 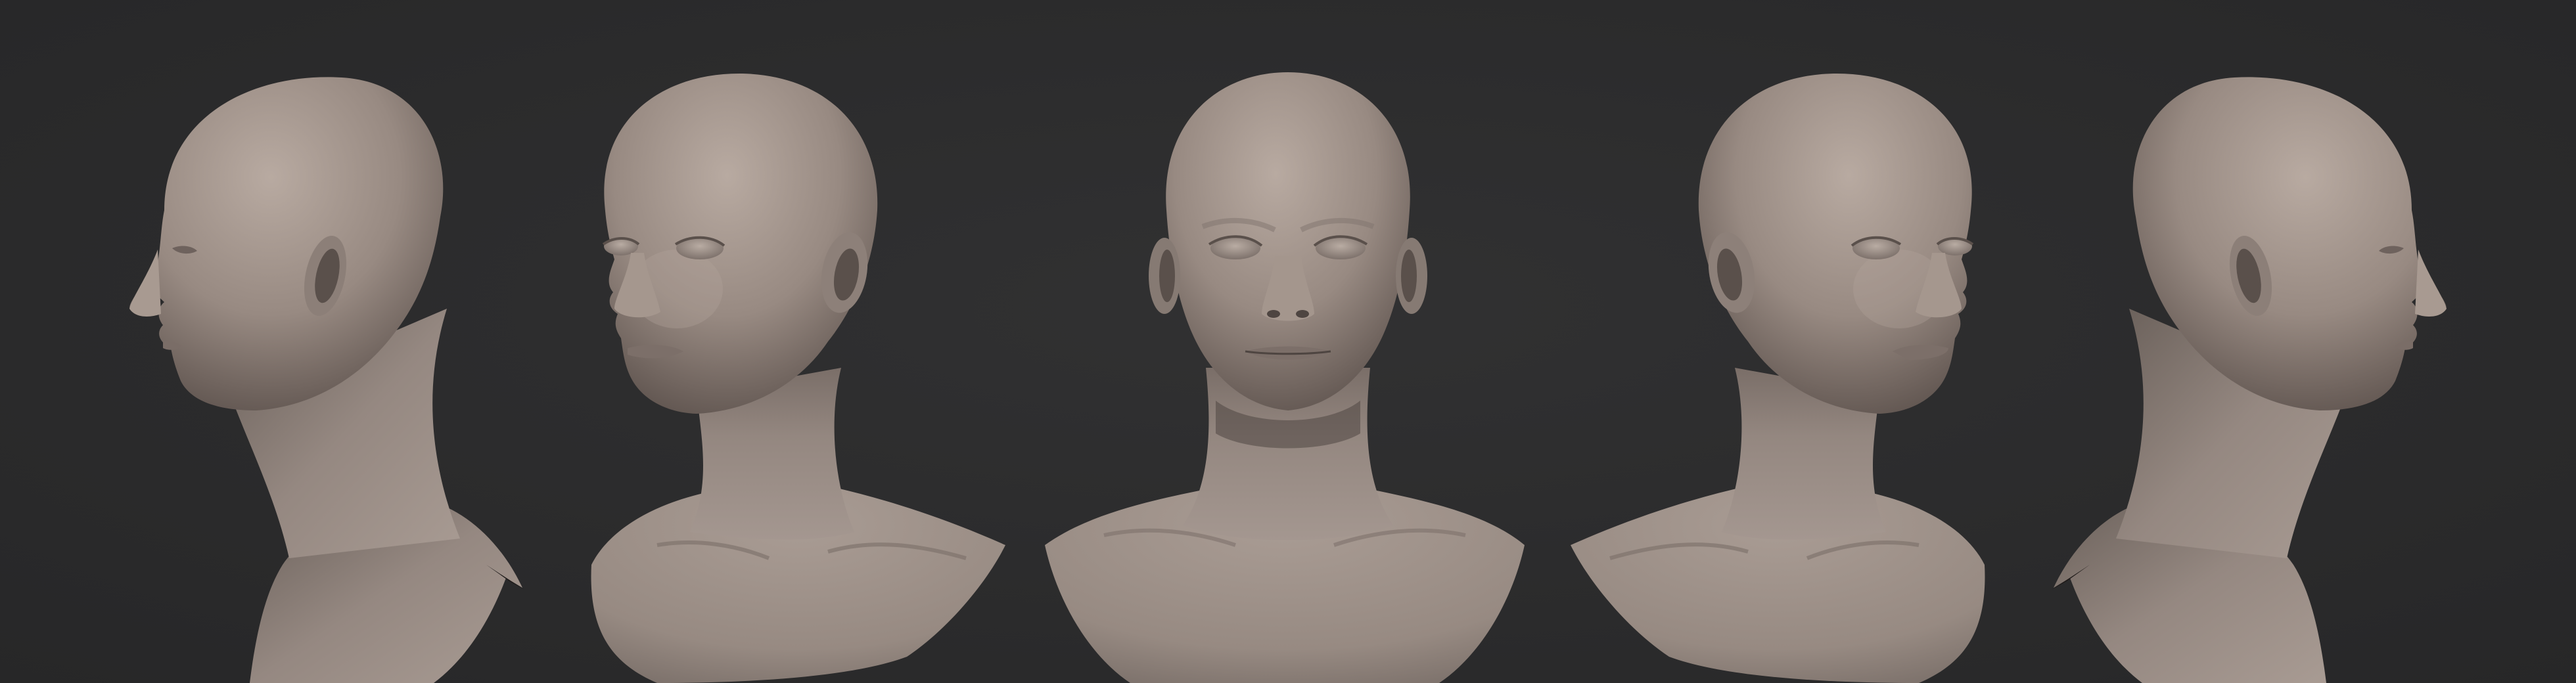 I want to click on right-three-quarter-view, so click(x=1778, y=378).